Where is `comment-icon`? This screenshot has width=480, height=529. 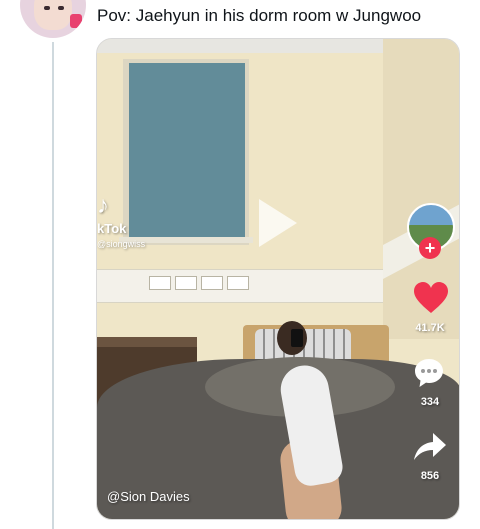 comment-icon is located at coordinates (429, 373).